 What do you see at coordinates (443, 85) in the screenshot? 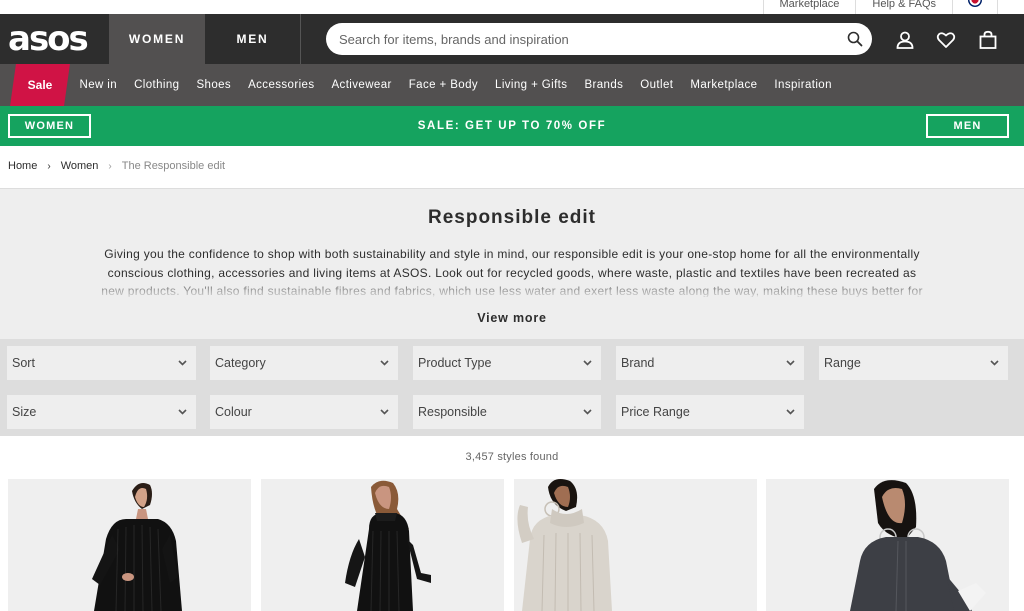
I see `nav-item-face-body: Face + Body` at bounding box center [443, 85].